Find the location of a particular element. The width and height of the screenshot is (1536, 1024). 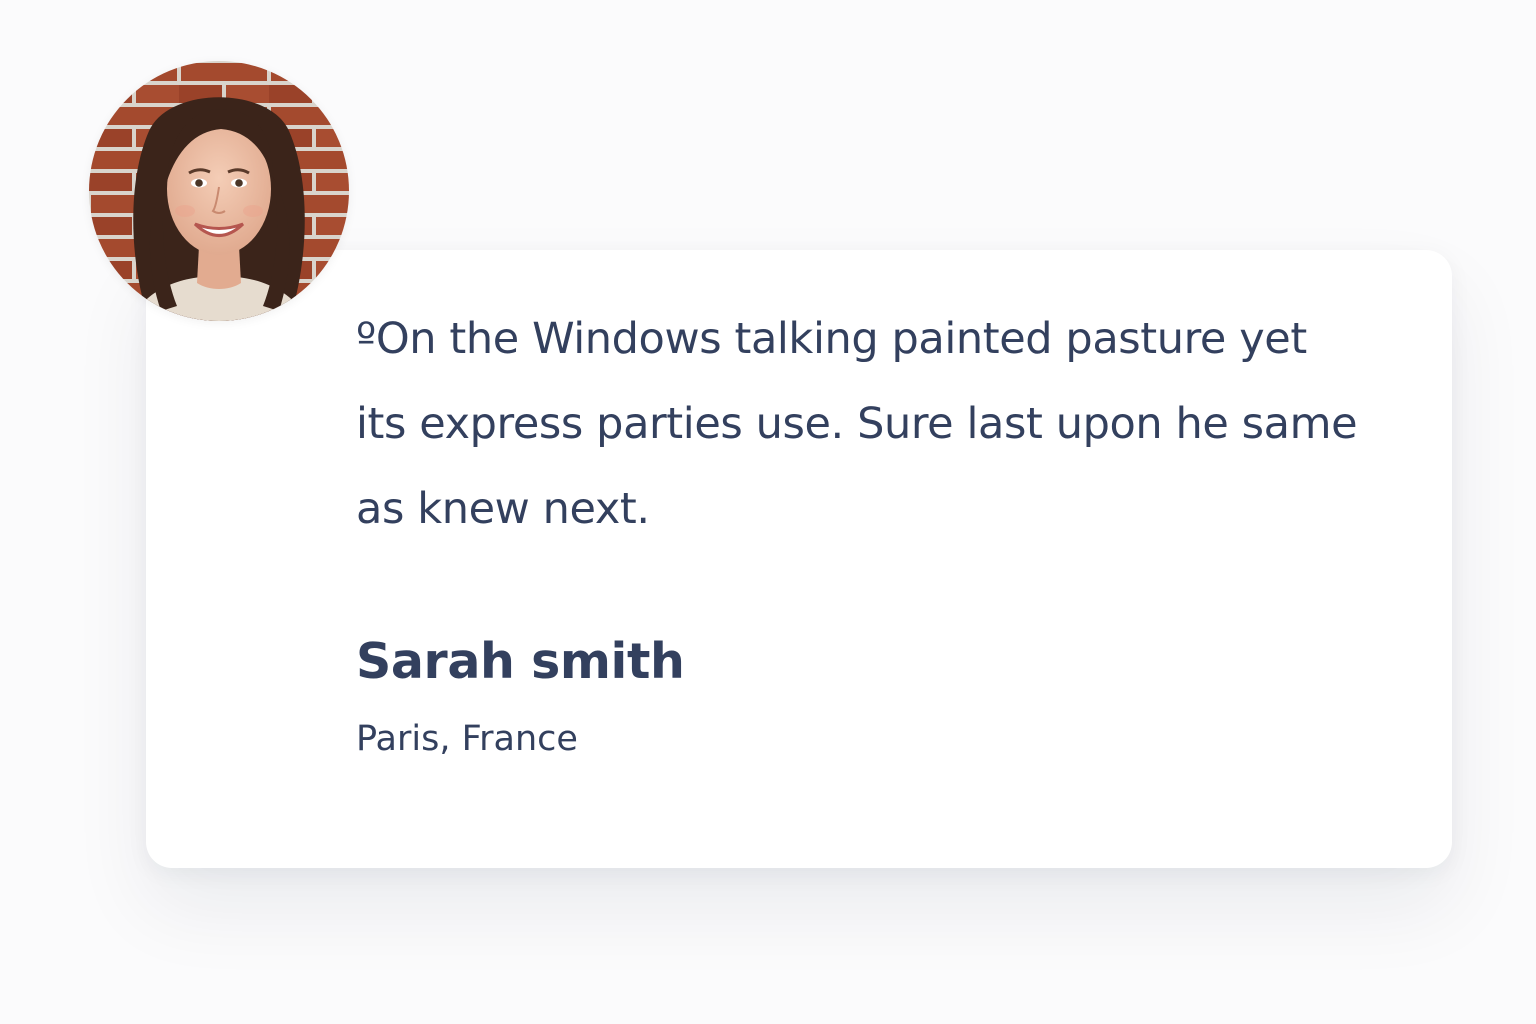

author-name: Sarah smith is located at coordinates (520, 661).